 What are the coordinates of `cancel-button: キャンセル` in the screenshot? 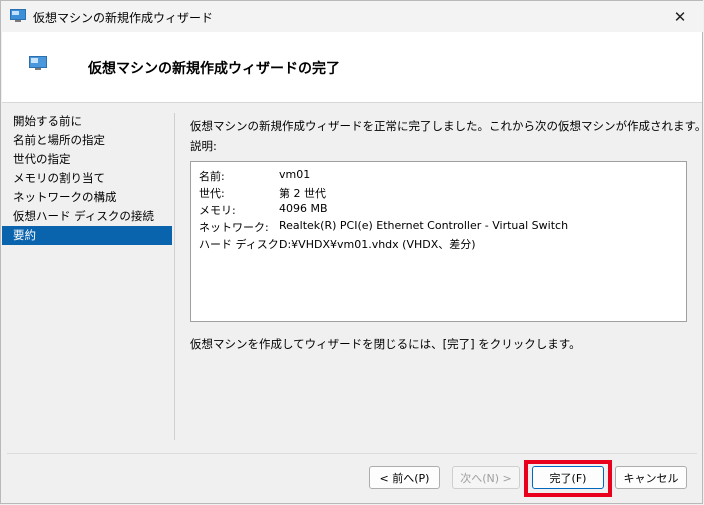 It's located at (651, 477).